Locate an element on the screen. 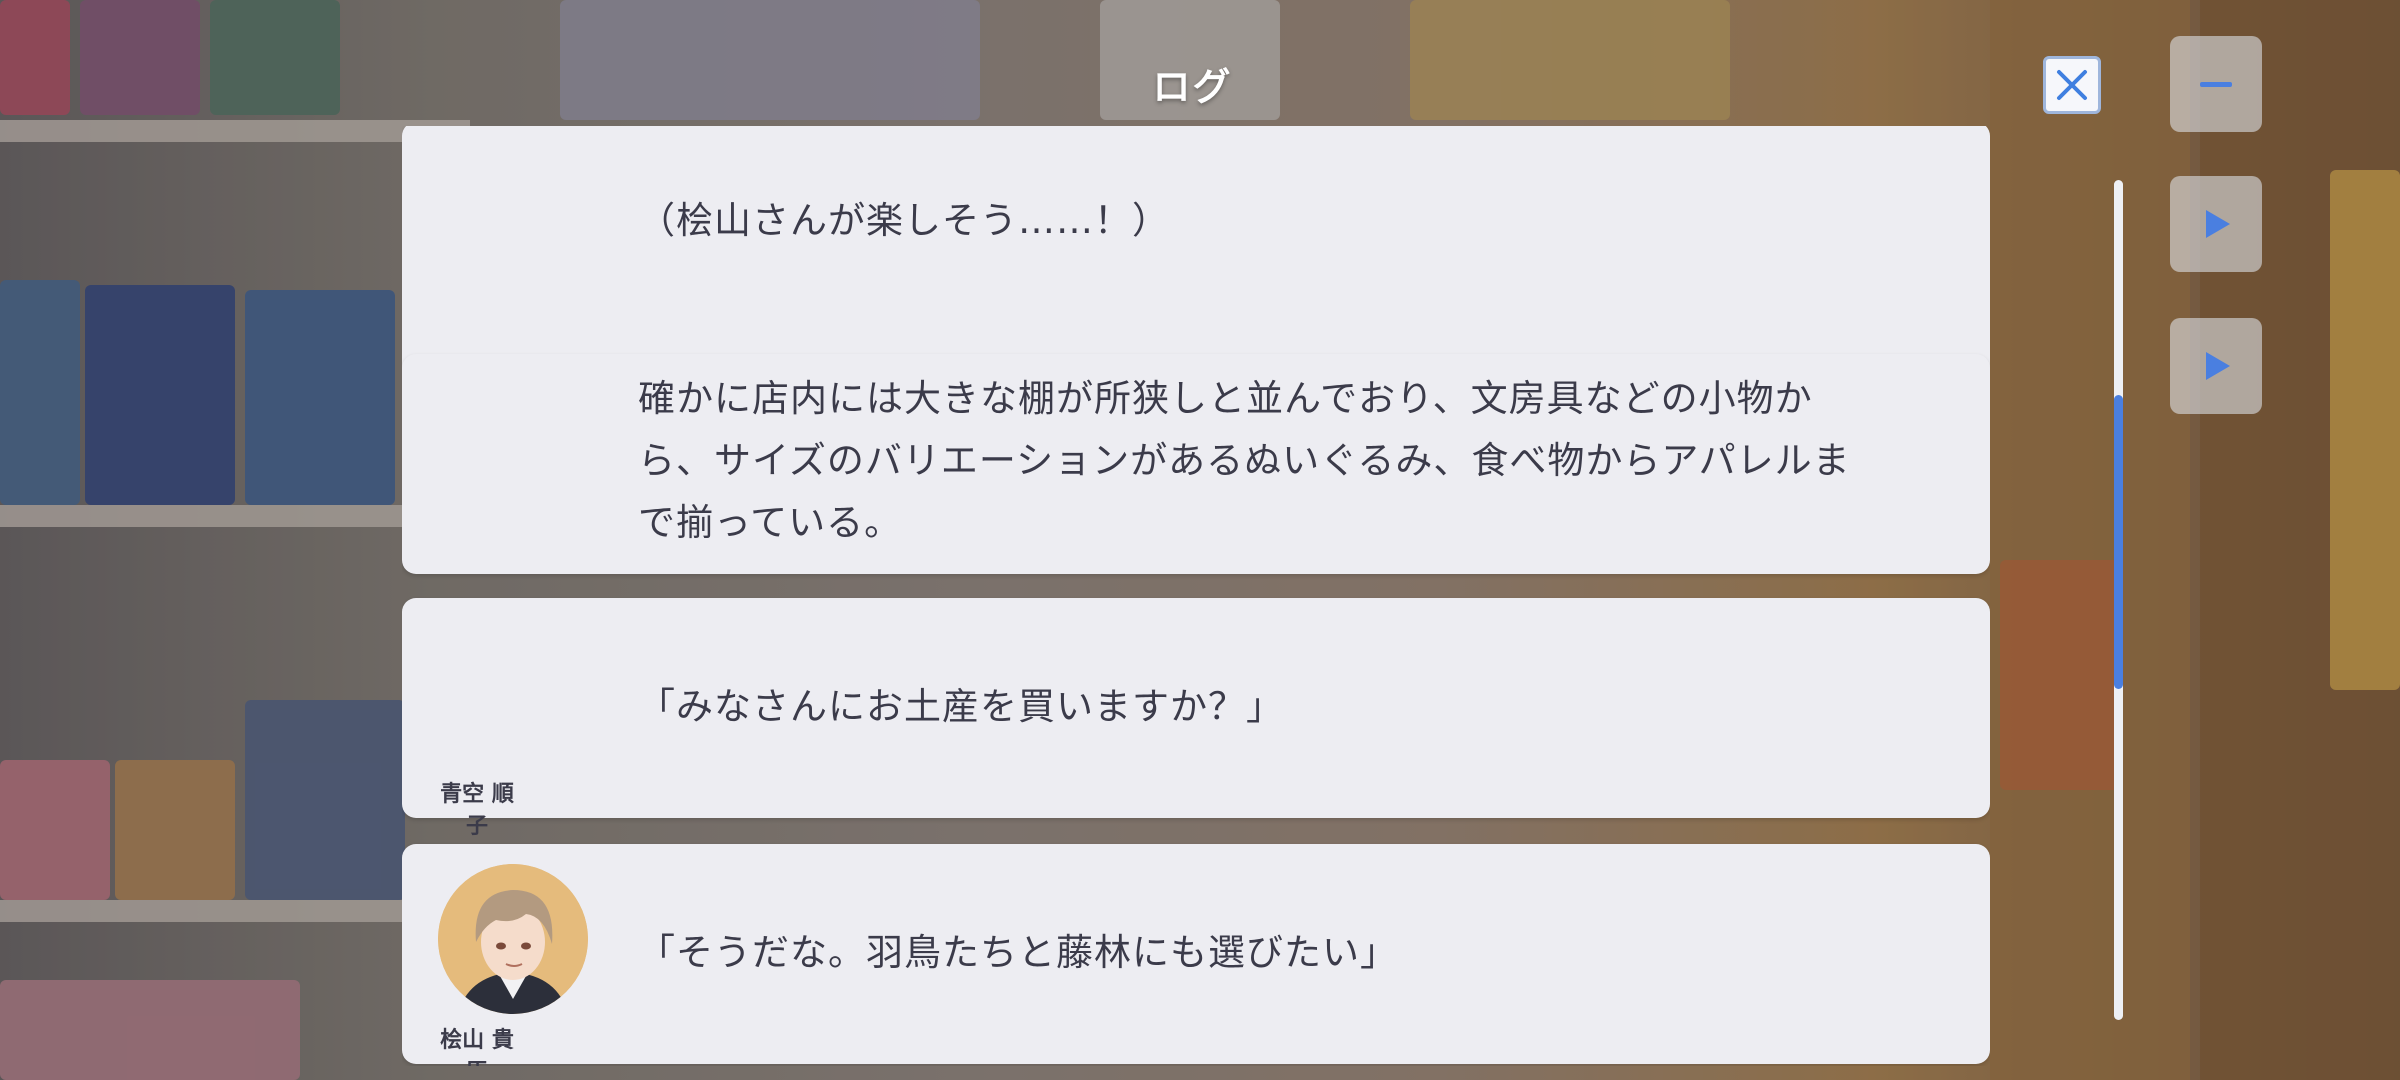  log-entry-text: 「みなさんにお土産を買いますか？」 is located at coordinates (961, 706).